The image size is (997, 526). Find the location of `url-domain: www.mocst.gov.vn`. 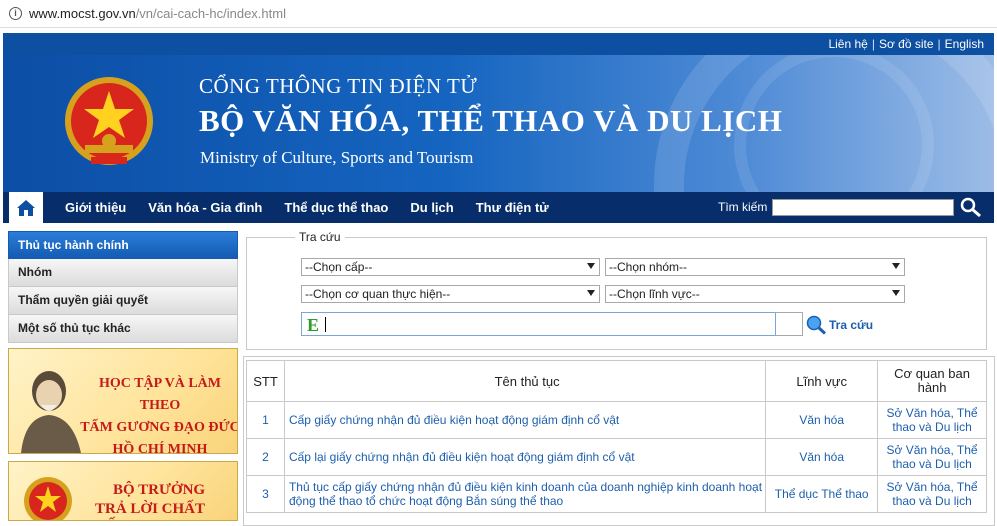

url-domain: www.mocst.gov.vn is located at coordinates (82, 13).